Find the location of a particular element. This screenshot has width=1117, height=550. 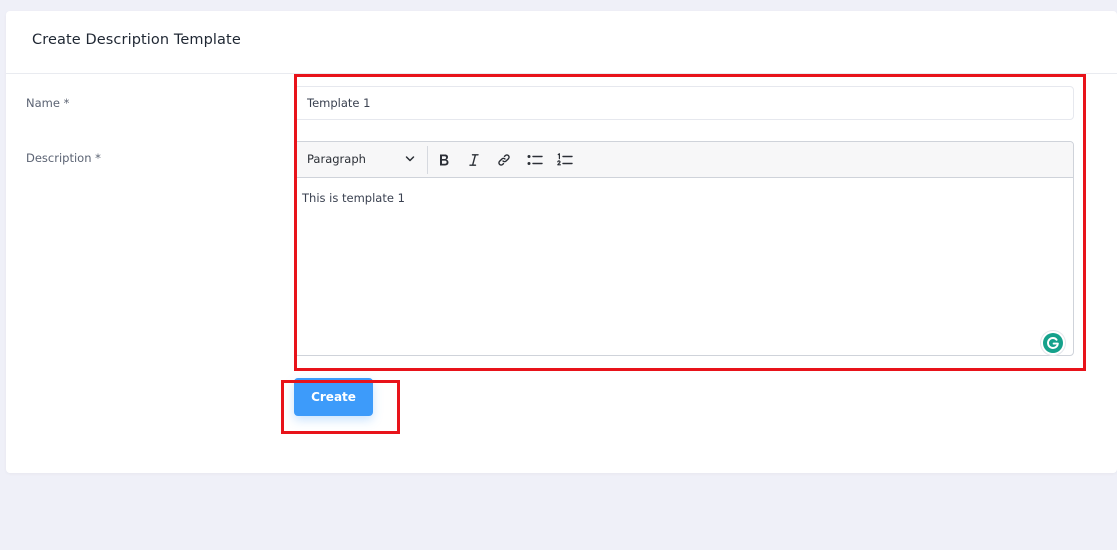

description-label: Description * is located at coordinates (63, 158).